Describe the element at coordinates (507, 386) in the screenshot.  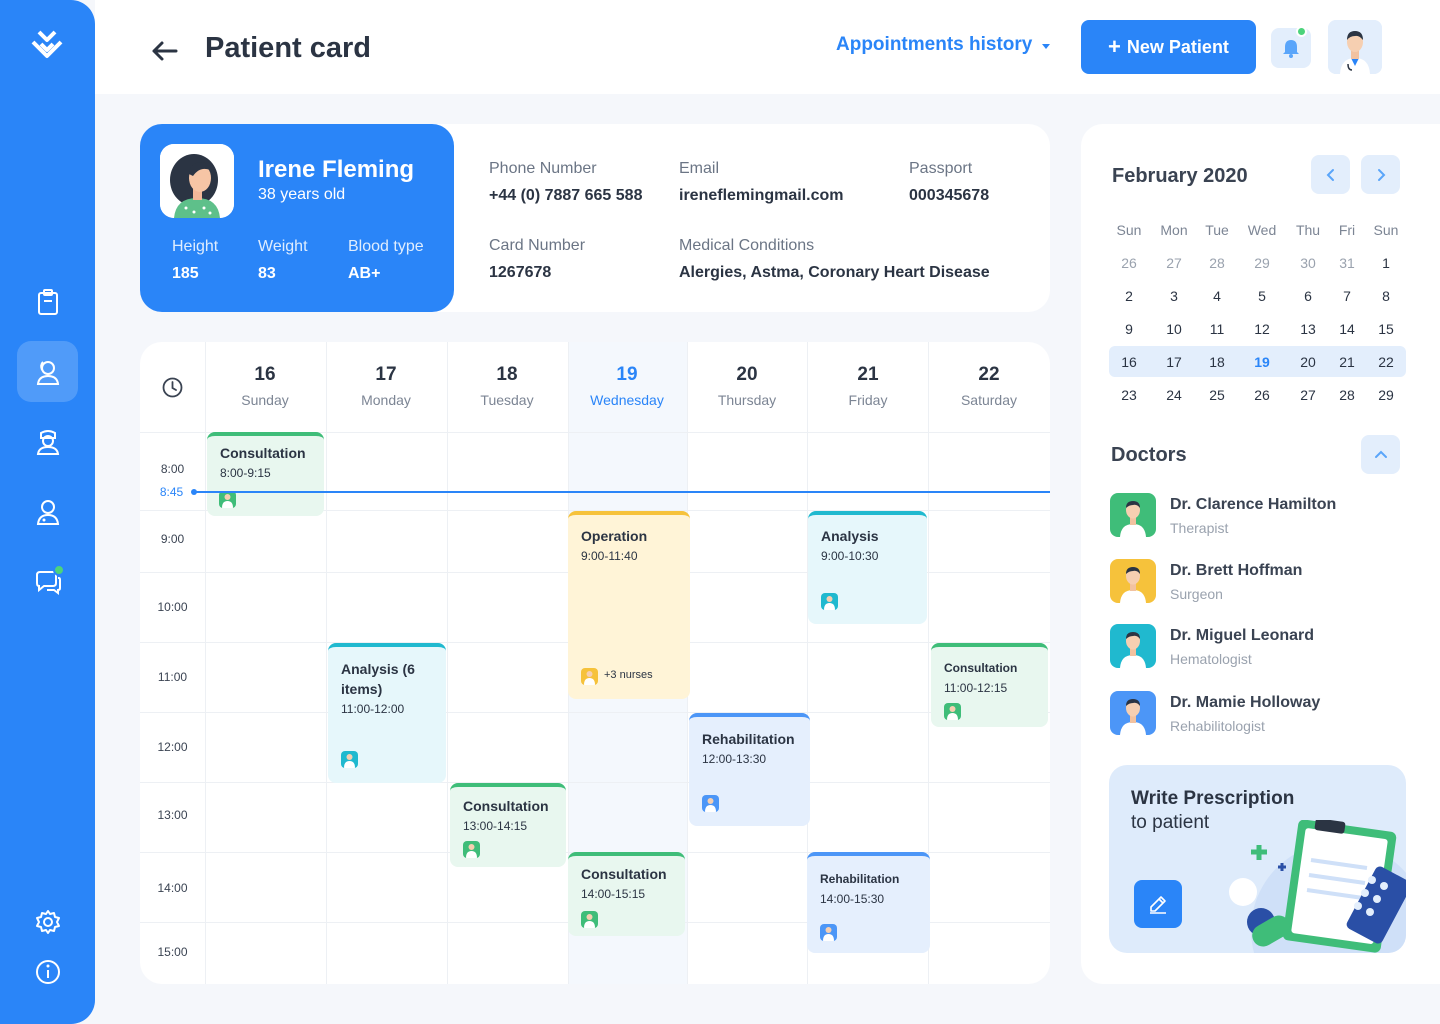
I see `day-header-tuesday: 18 Tuesday` at that location.